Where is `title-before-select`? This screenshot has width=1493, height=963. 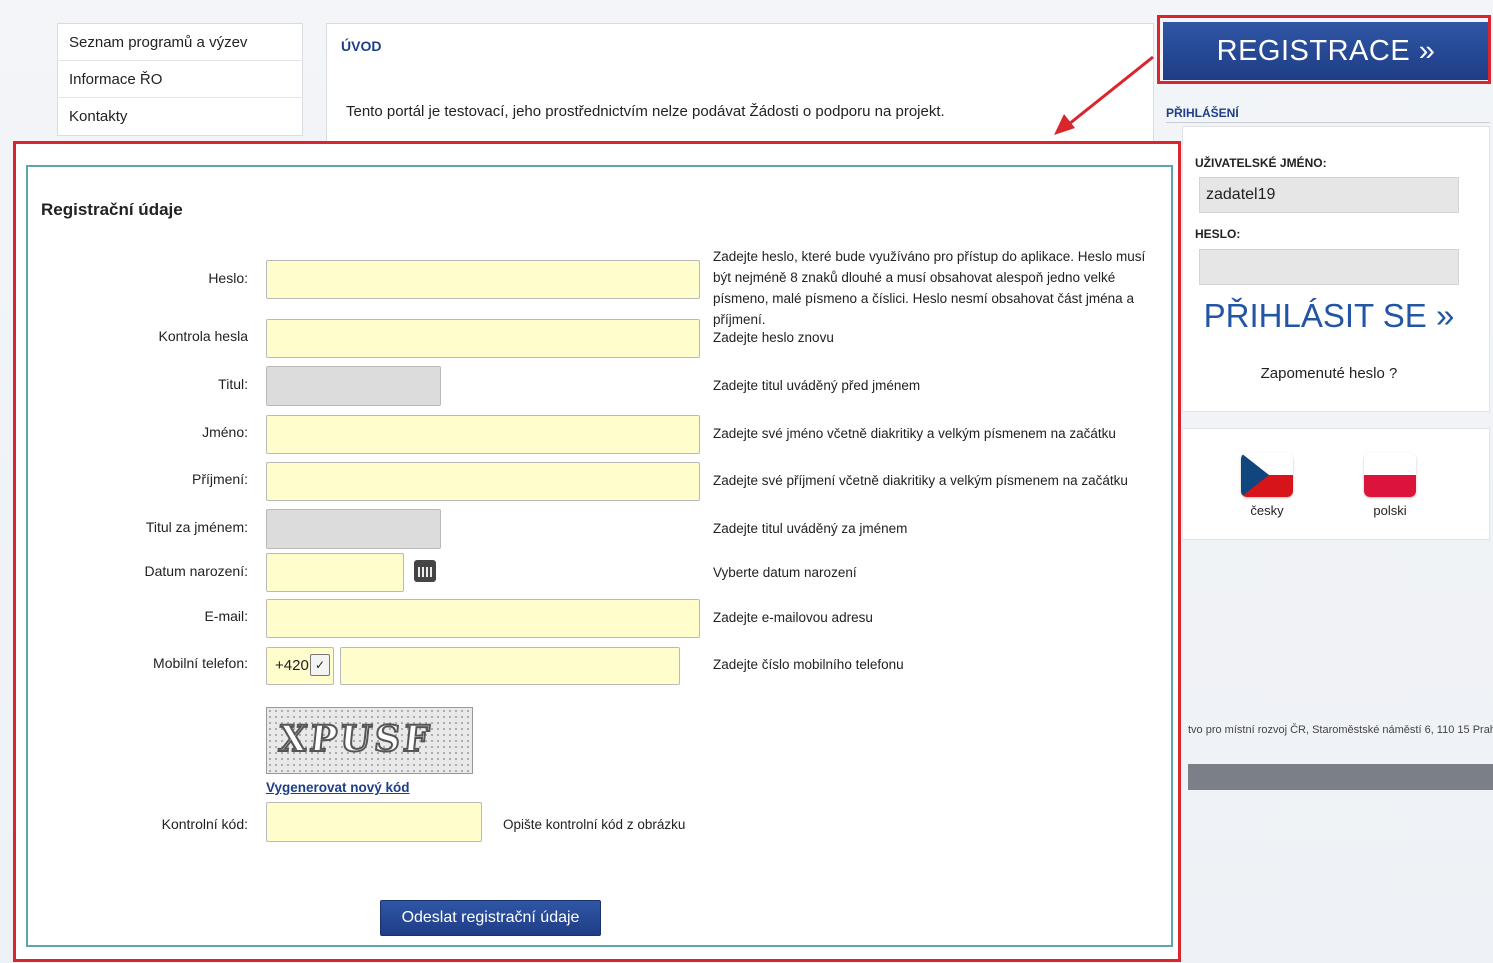
title-before-select is located at coordinates (353, 386).